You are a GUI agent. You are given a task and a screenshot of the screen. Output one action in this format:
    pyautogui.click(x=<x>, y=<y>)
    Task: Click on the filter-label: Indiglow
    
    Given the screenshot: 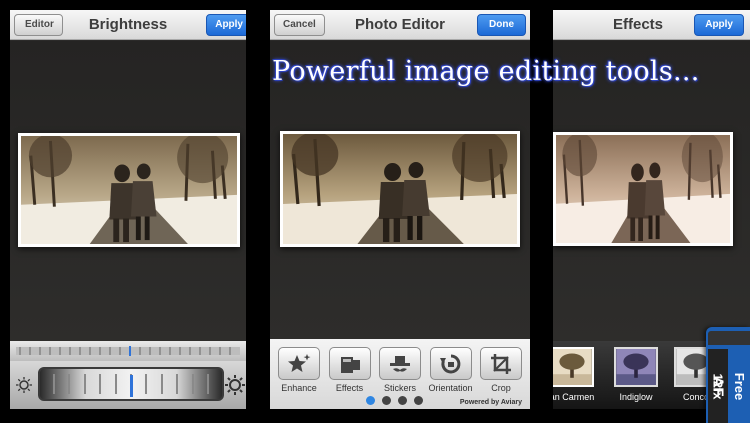 What is the action you would take?
    pyautogui.click(x=636, y=397)
    